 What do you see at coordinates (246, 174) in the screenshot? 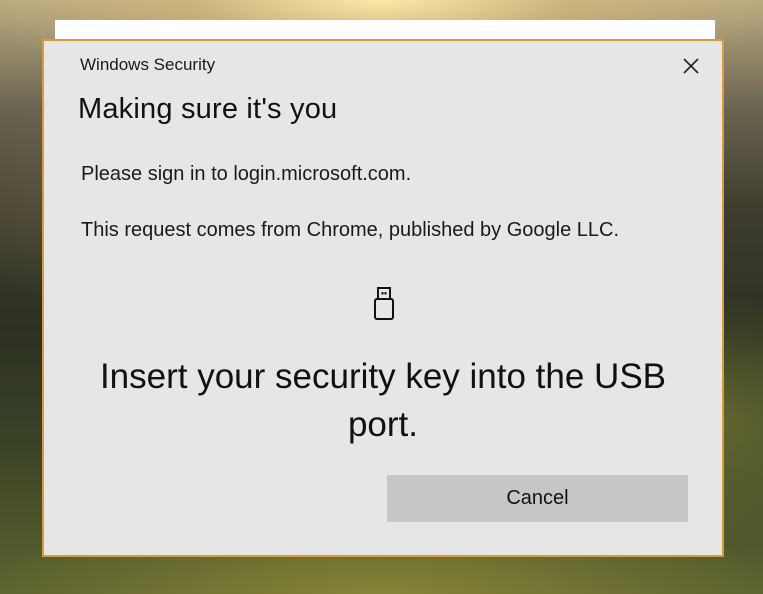
I see `sign-in-message: Please sign in to login.microsoft.com.` at bounding box center [246, 174].